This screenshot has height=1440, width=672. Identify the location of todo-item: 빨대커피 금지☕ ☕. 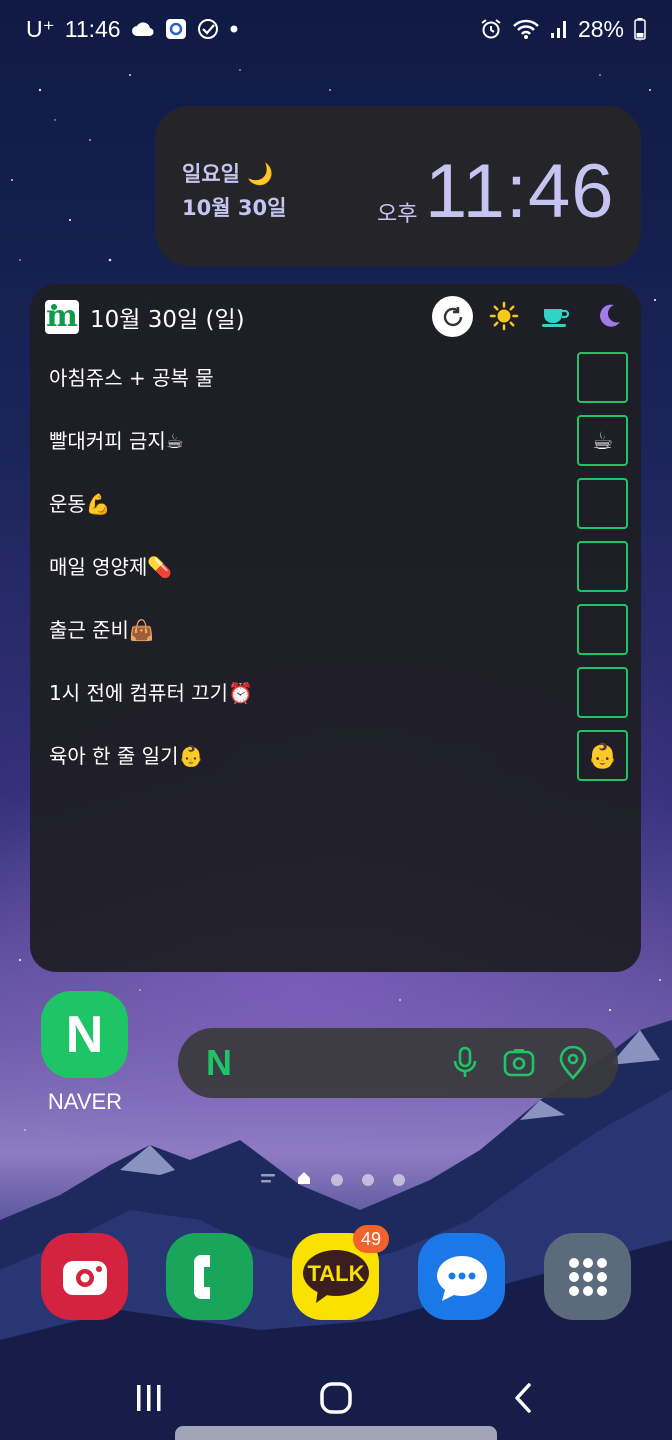
(335, 442).